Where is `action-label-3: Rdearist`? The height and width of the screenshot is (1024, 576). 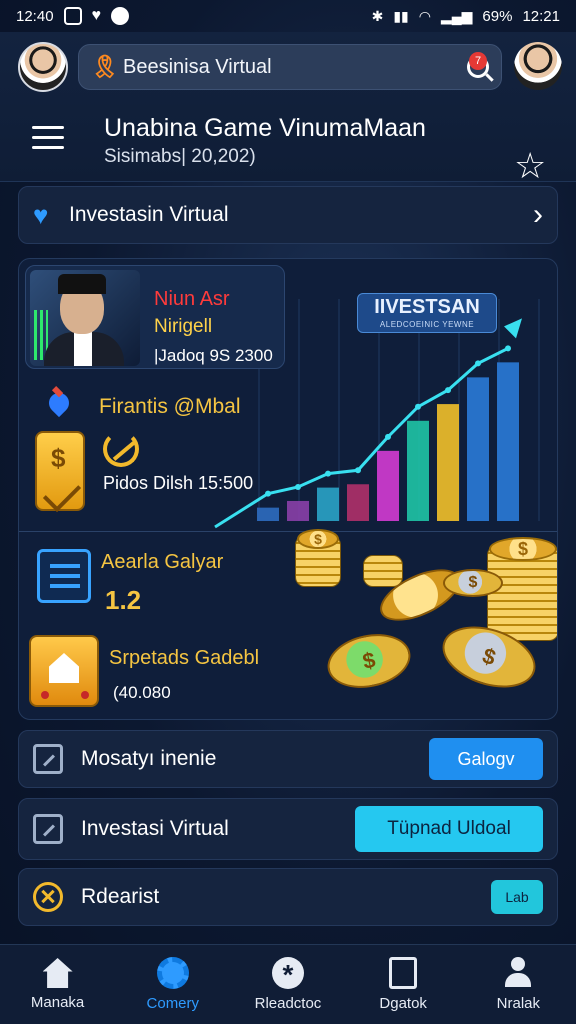 action-label-3: Rdearist is located at coordinates (120, 896).